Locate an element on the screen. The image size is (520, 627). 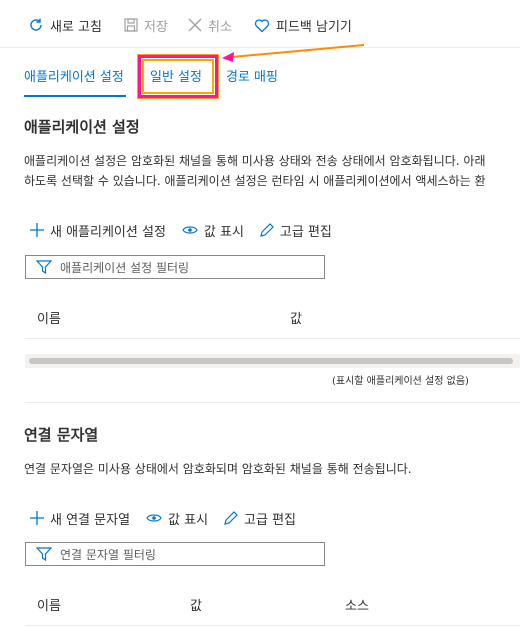
new-app-setting-label: 새 애플리케이션 설정 is located at coordinates (108, 232).